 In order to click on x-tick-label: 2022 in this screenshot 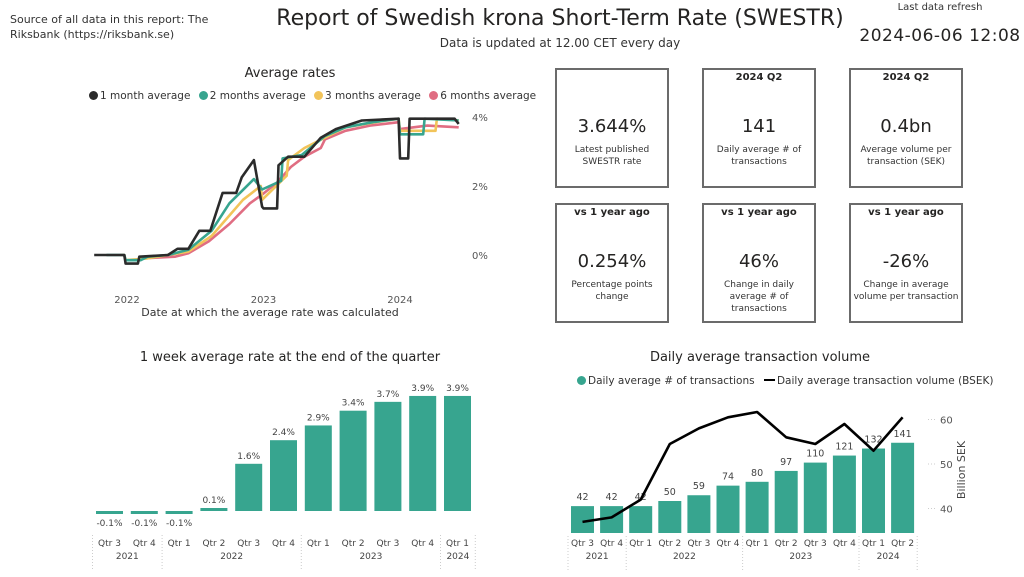, I will do `click(126, 300)`.